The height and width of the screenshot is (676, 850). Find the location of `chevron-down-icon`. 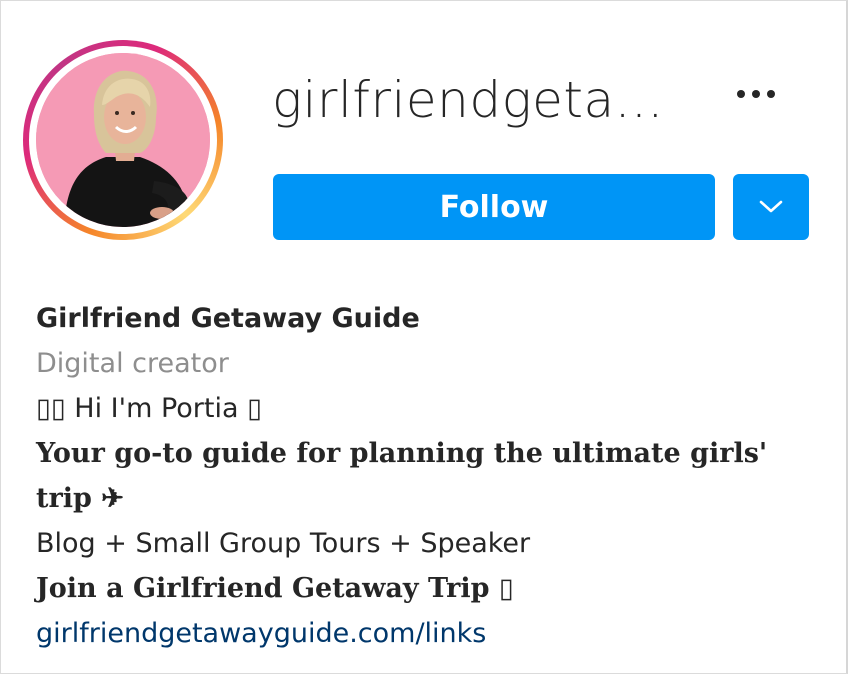

chevron-down-icon is located at coordinates (771, 206).